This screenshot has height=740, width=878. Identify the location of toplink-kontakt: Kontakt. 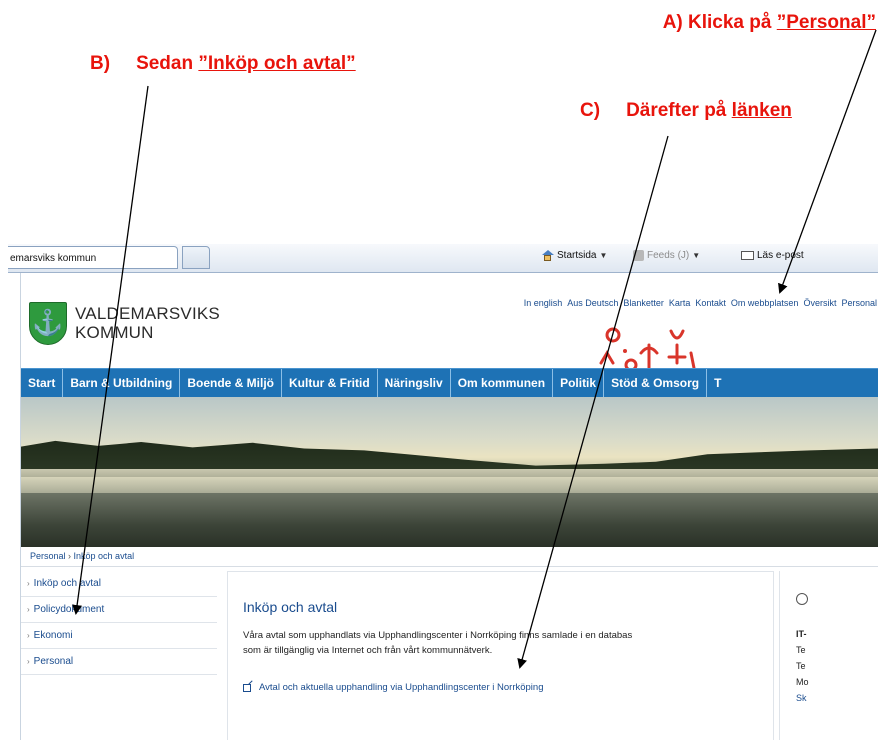
(710, 303).